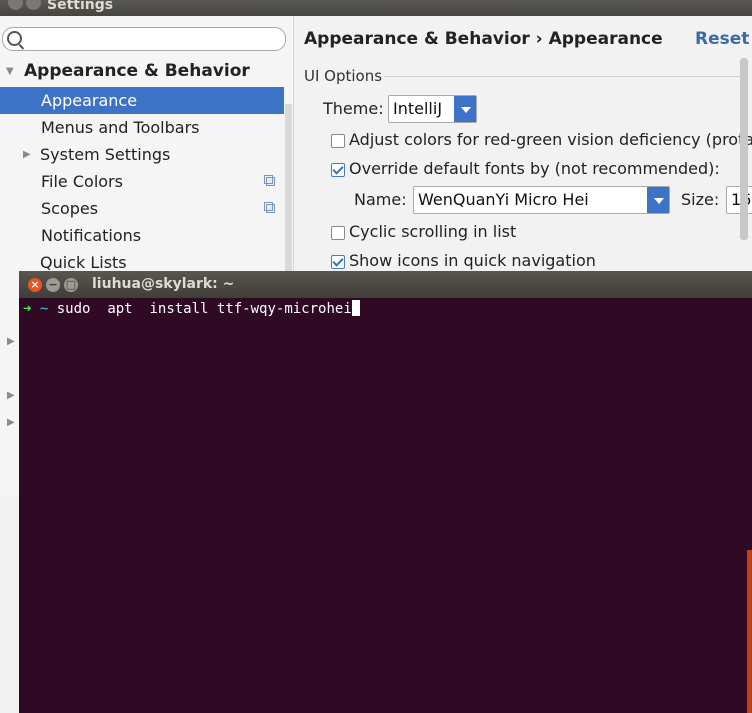  I want to click on font-size-select: 16, so click(739, 200).